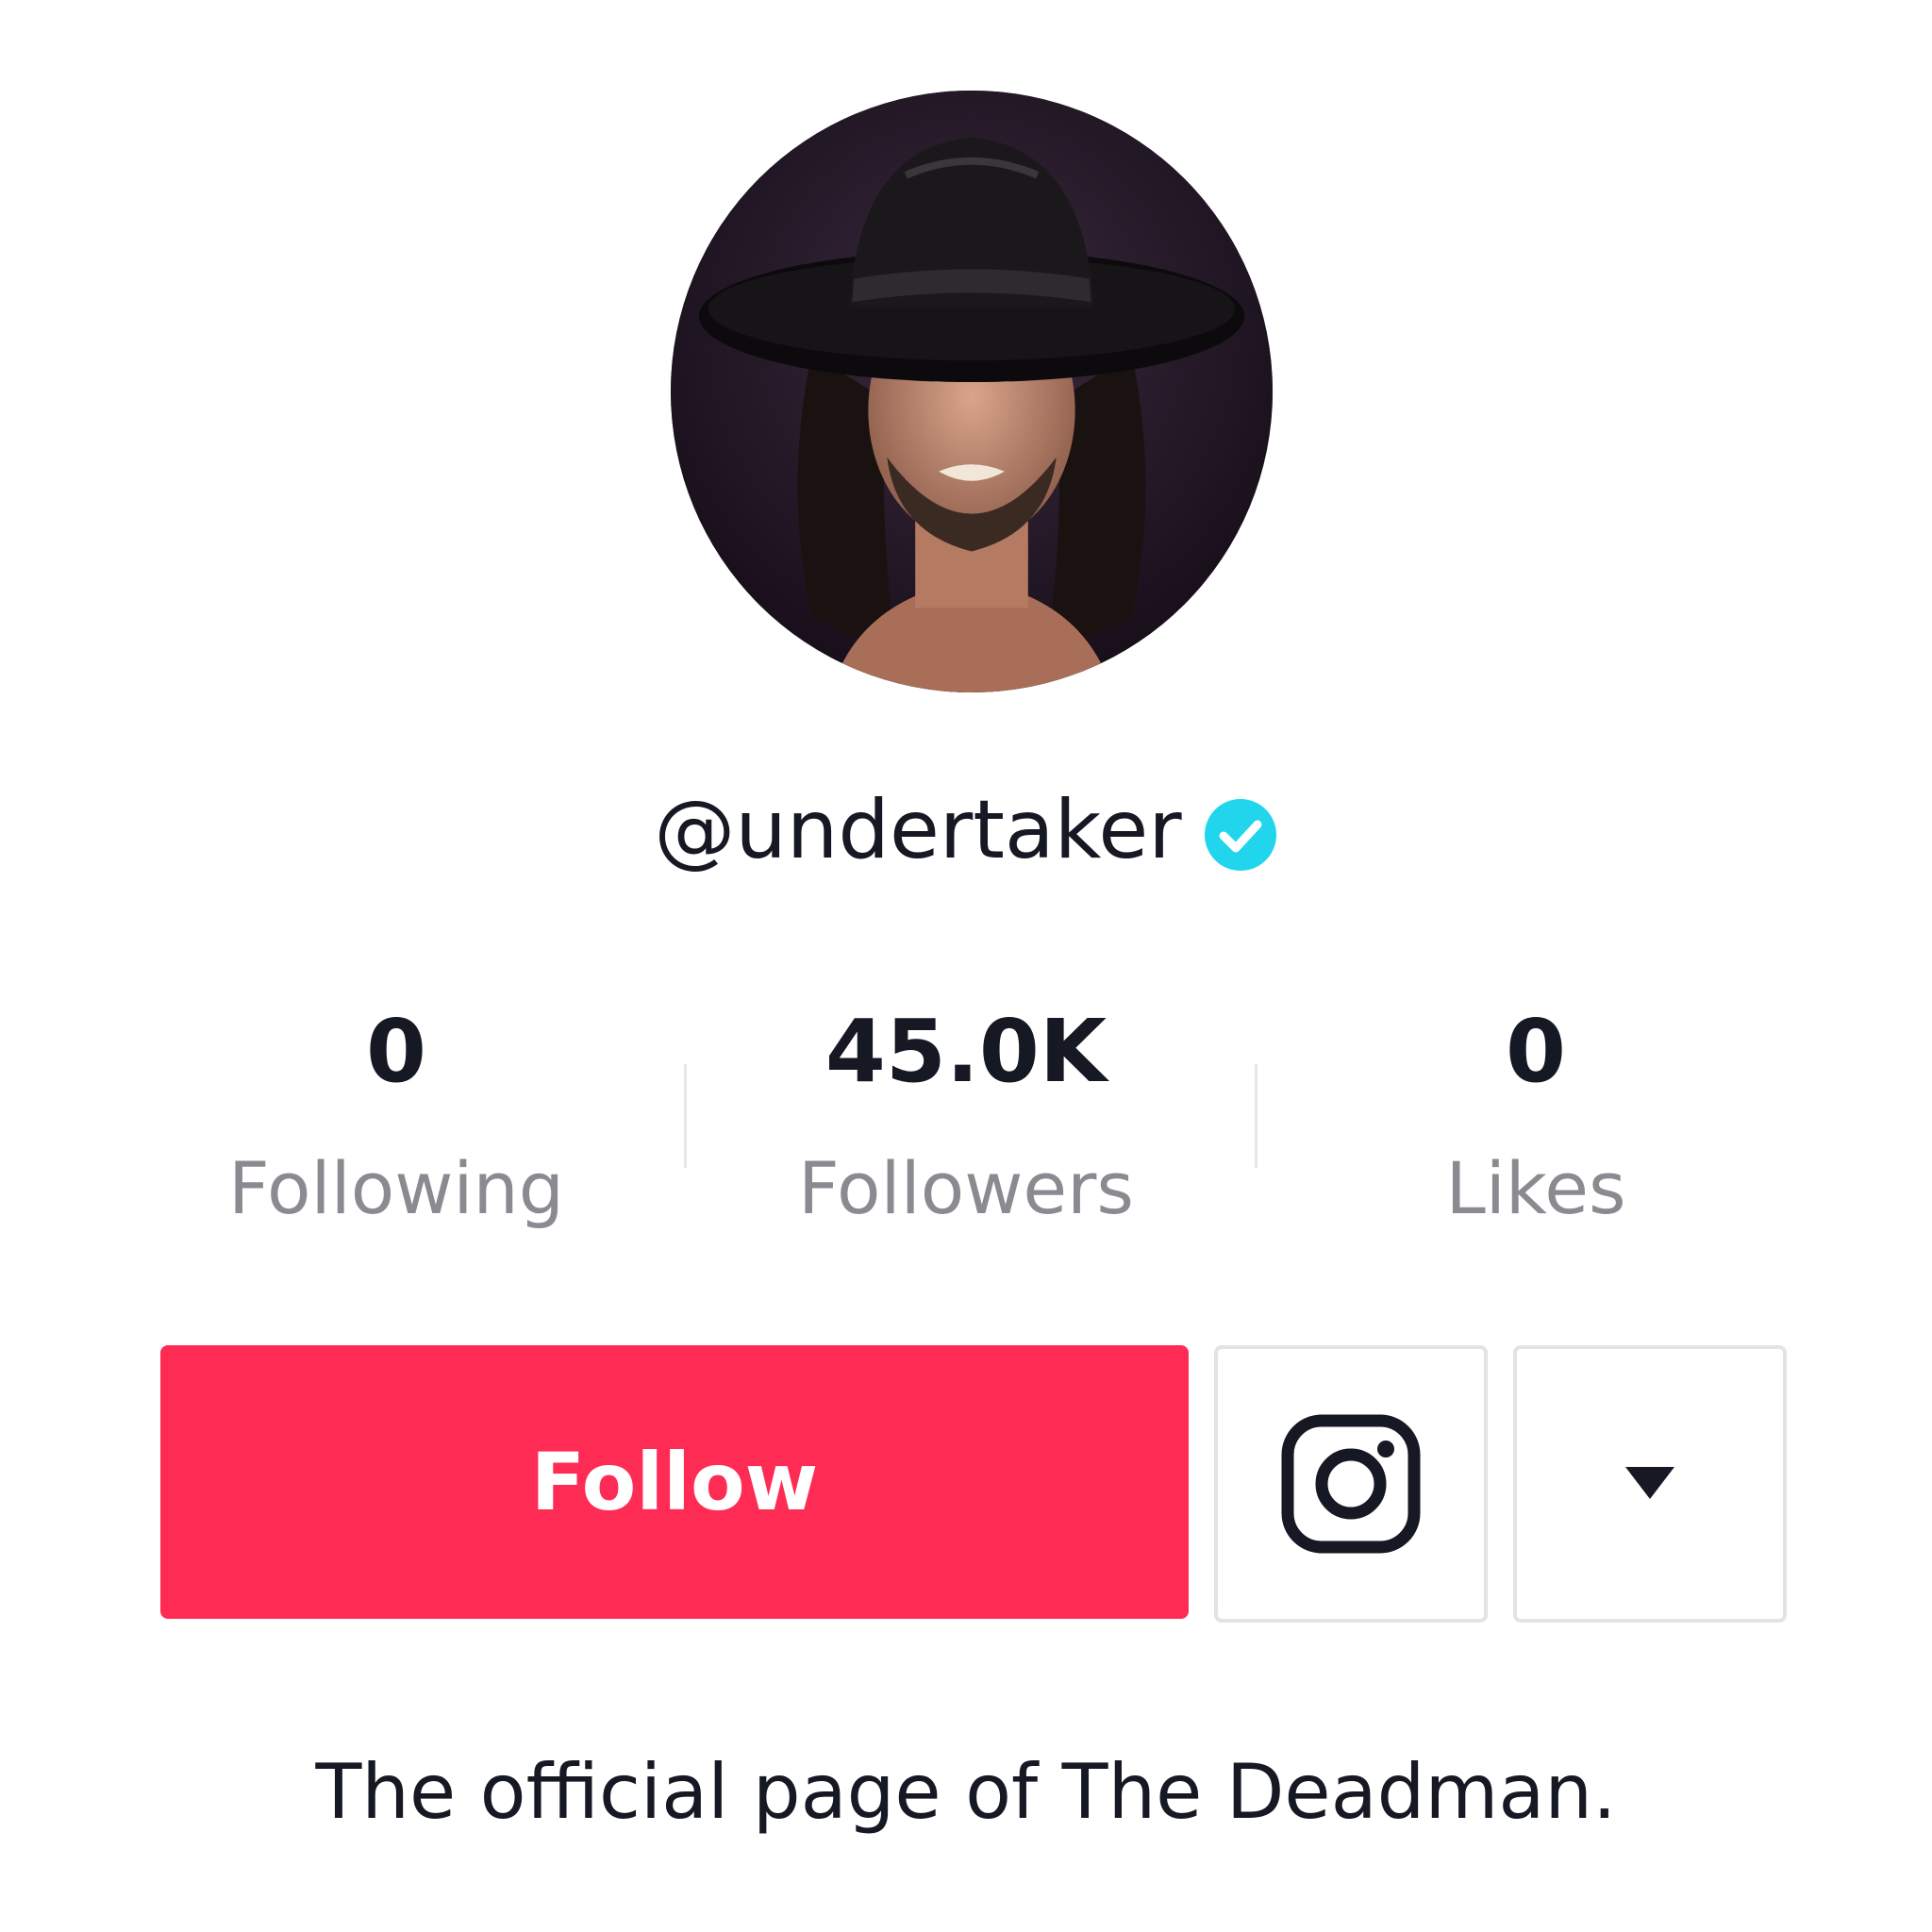 The width and height of the screenshot is (1932, 1932). I want to click on more-options-button, so click(1650, 1484).